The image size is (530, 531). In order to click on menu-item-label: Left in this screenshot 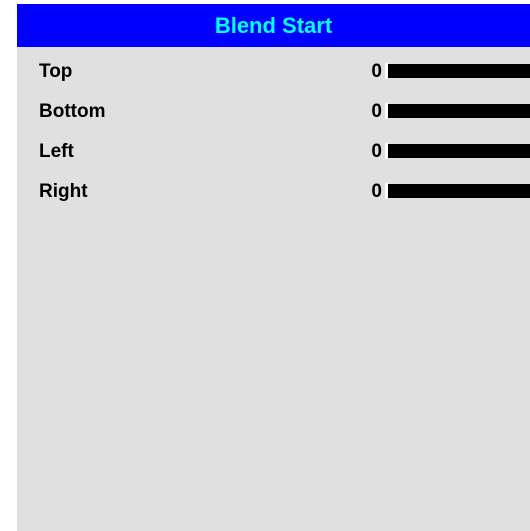, I will do `click(56, 151)`.